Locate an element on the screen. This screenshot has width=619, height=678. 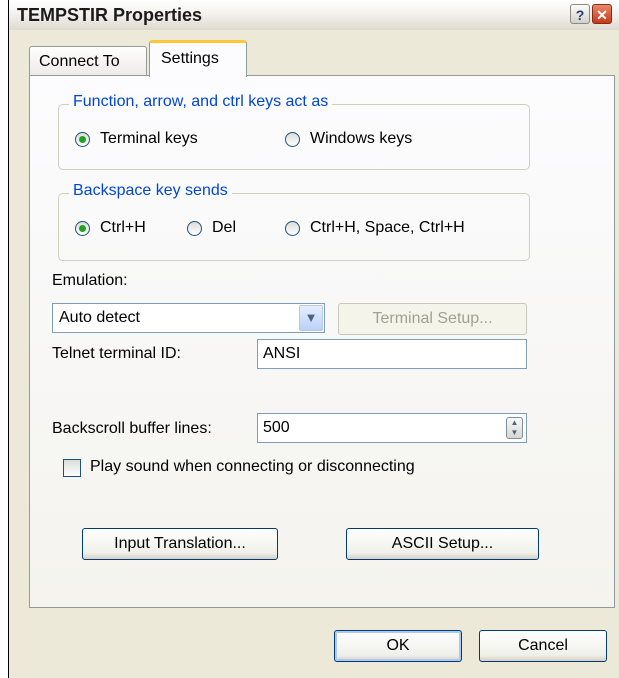
backscroll-buffer-input: 500 ▲ ▼ is located at coordinates (392, 428).